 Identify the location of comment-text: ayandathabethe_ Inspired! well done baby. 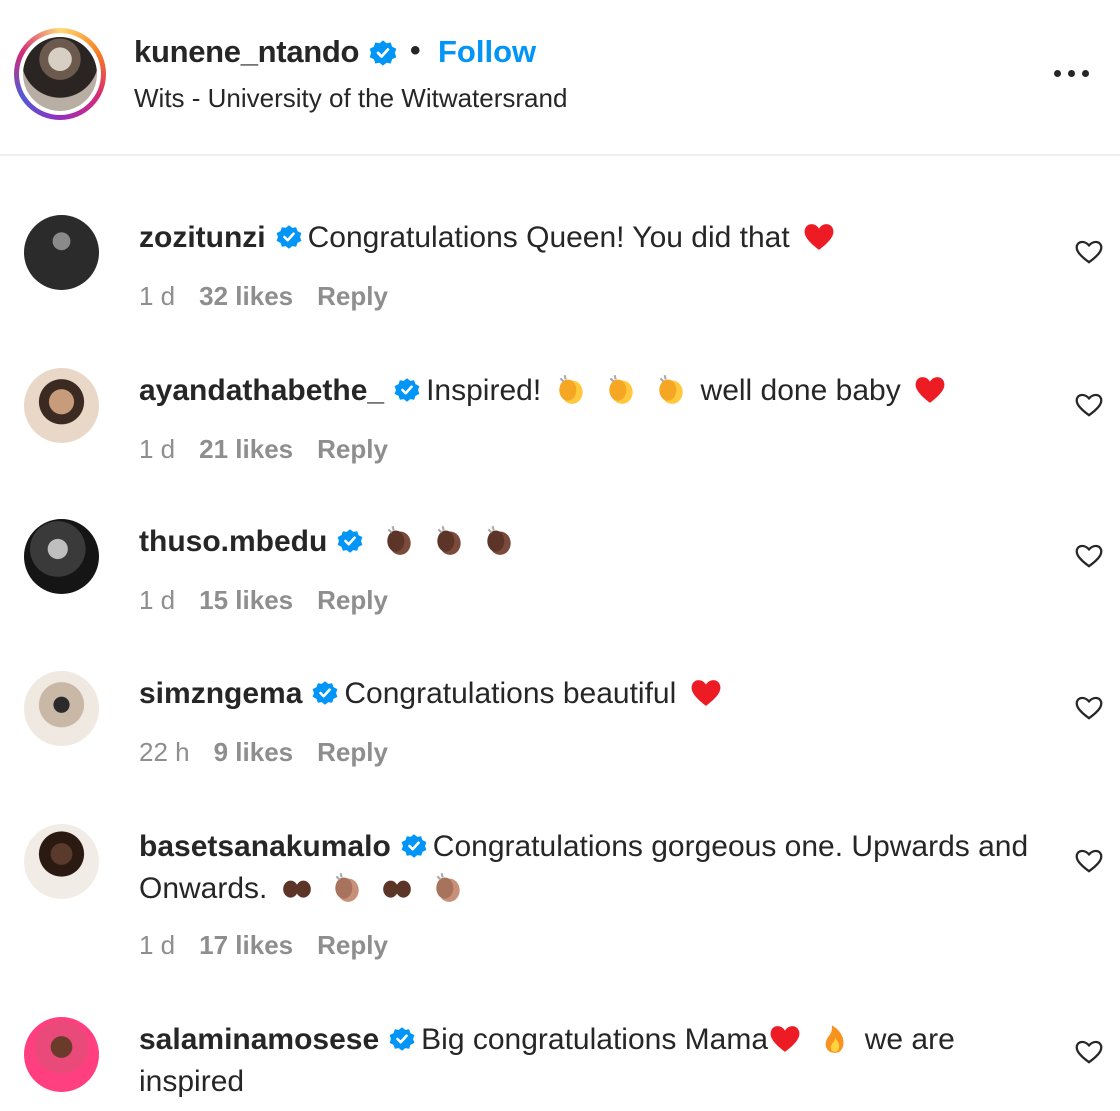
(589, 391).